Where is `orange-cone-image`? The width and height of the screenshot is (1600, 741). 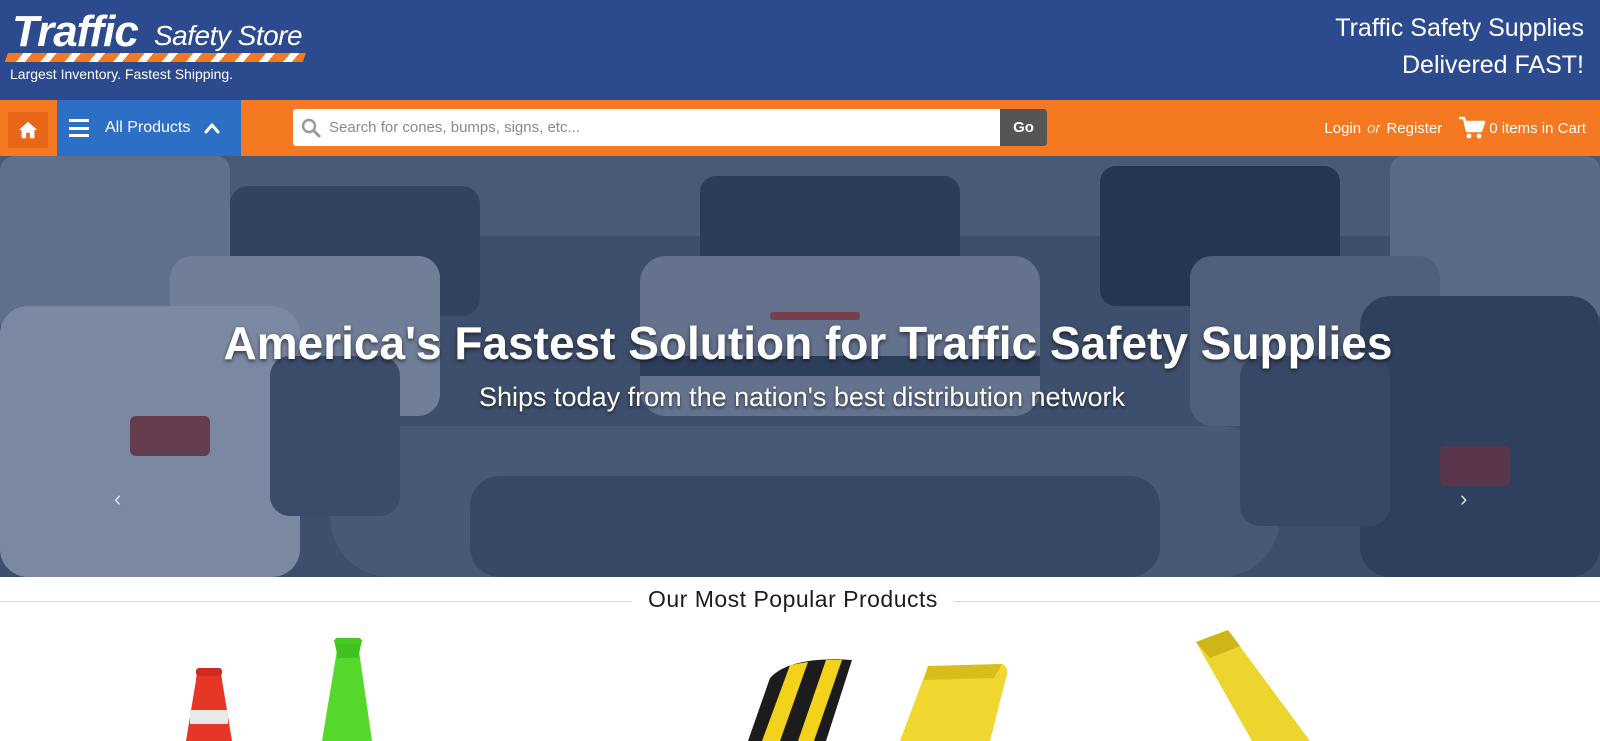 orange-cone-image is located at coordinates (209, 704).